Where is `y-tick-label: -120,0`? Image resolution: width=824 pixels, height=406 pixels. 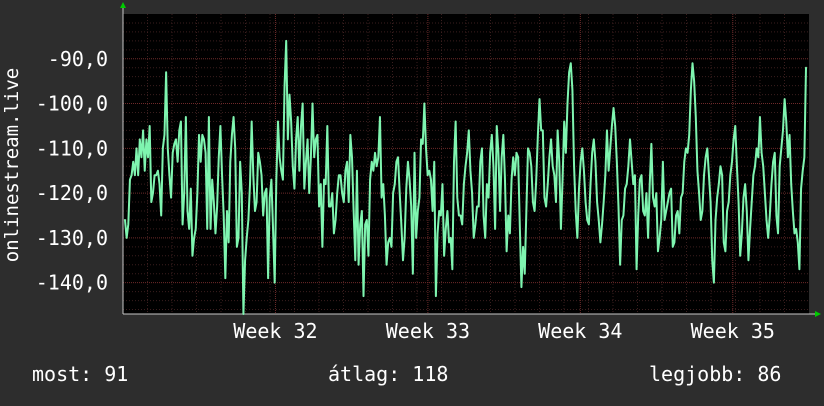 y-tick-label: -120,0 is located at coordinates (72, 193).